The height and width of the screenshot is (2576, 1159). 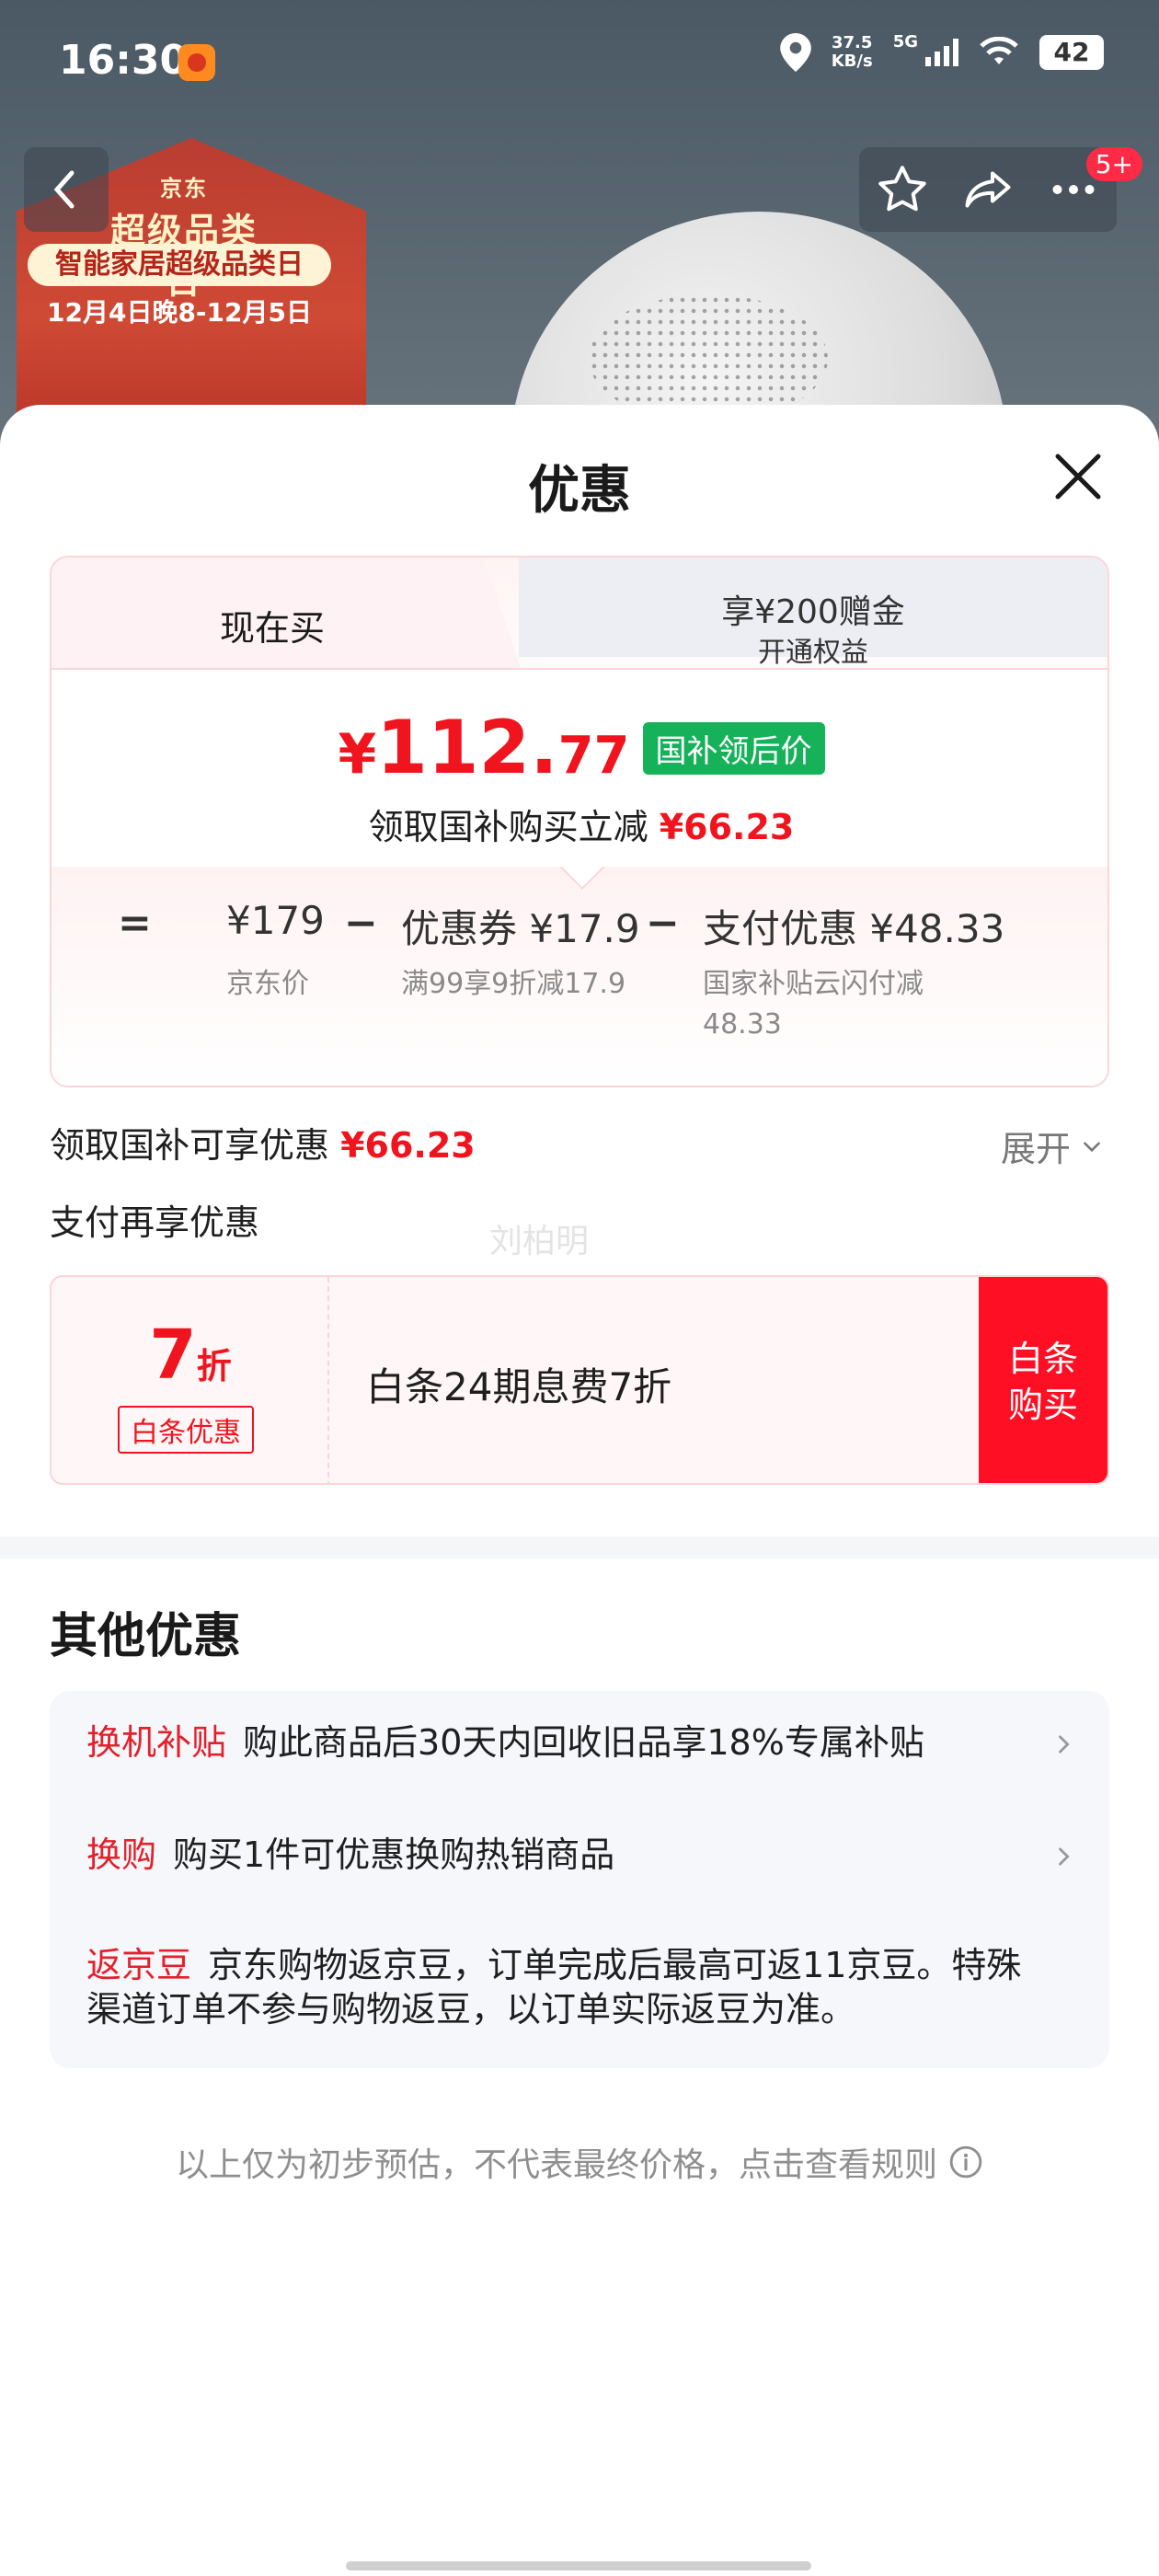 What do you see at coordinates (1071, 52) in the screenshot?
I see `battery-indicator: 42` at bounding box center [1071, 52].